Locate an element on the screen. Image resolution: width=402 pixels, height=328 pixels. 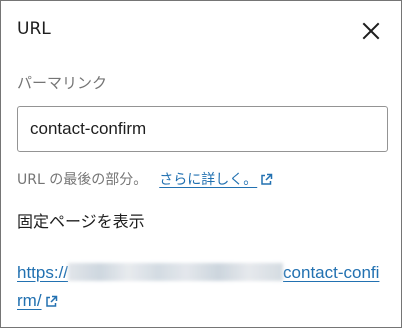
learn-more-label: さらに詳しく。 is located at coordinates (208, 180).